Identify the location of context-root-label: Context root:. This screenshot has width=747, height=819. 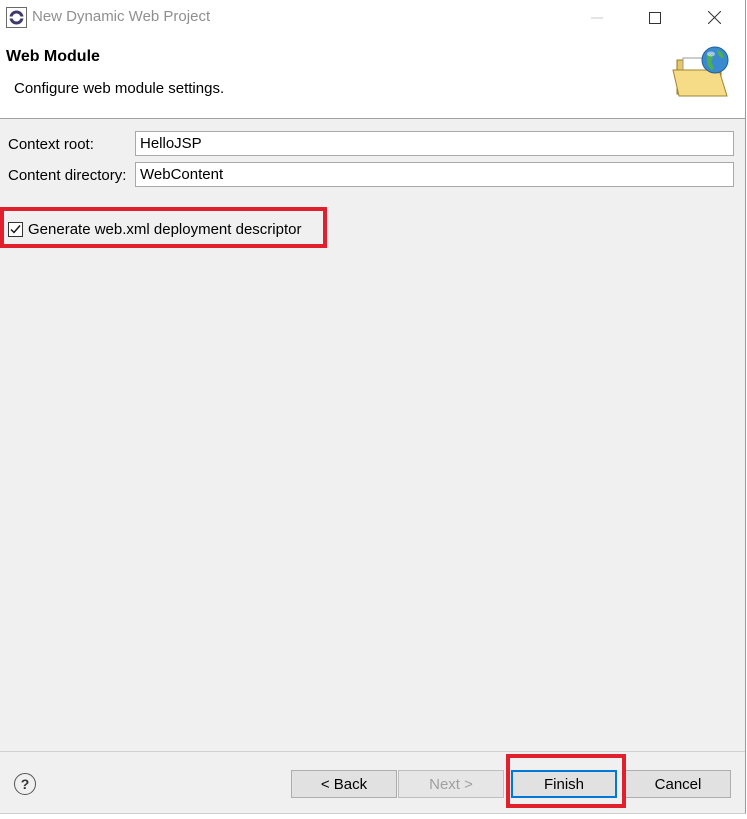
(51, 144).